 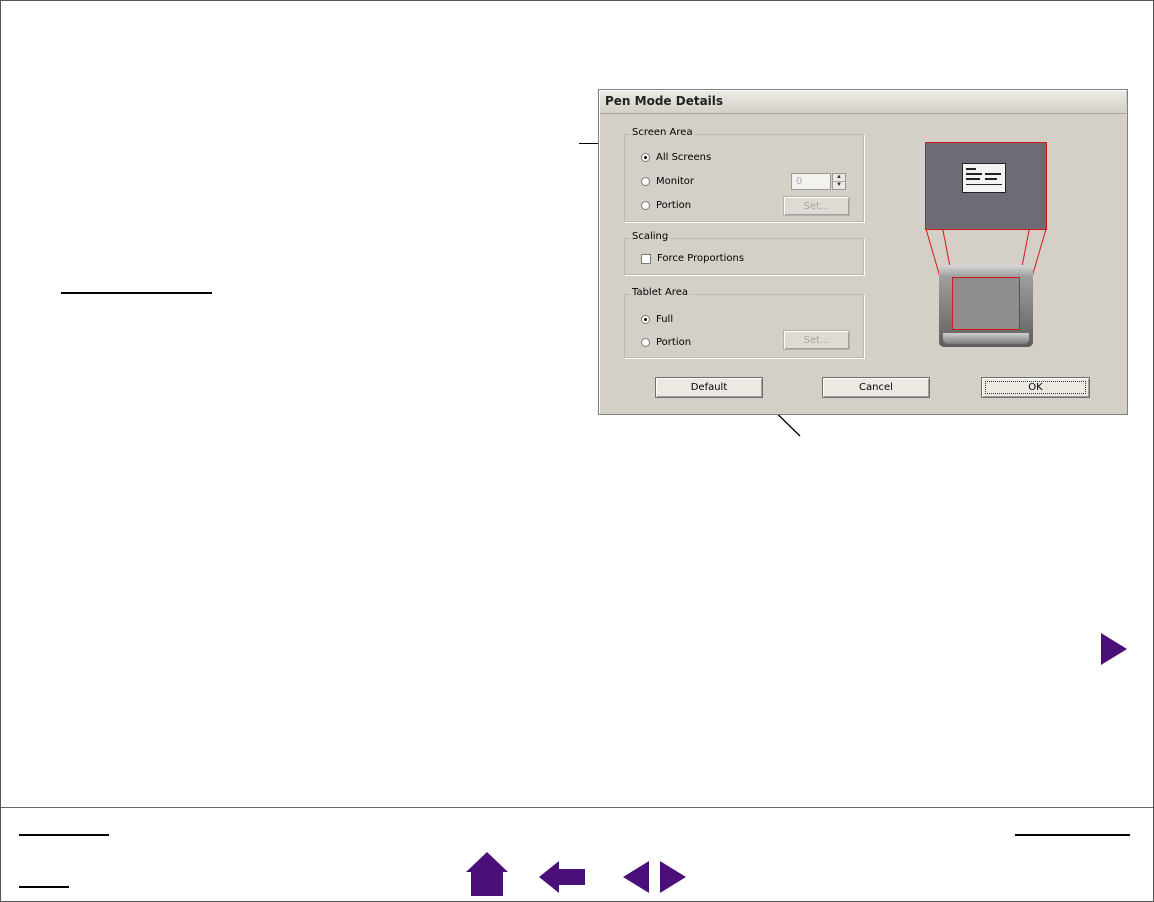 I want to click on tablet-active-area, so click(x=986, y=303).